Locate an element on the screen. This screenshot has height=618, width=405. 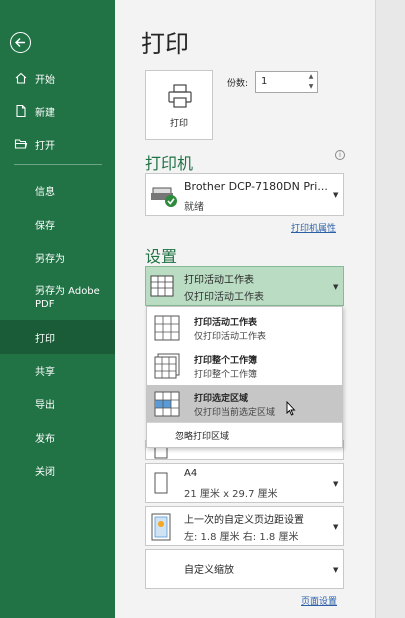
print-preview-pane is located at coordinates (390, 309).